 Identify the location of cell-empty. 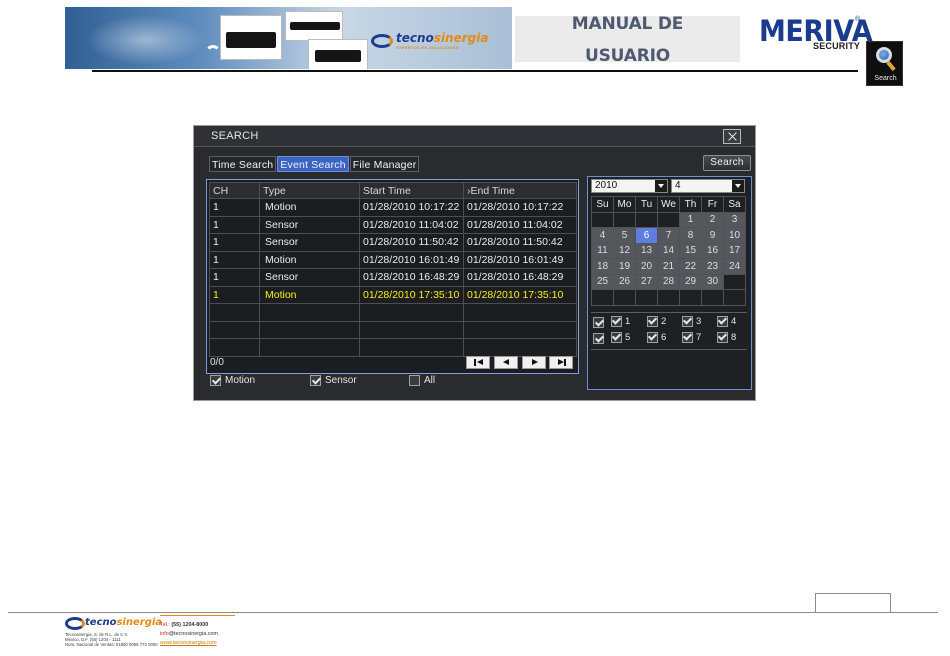
(309, 312).